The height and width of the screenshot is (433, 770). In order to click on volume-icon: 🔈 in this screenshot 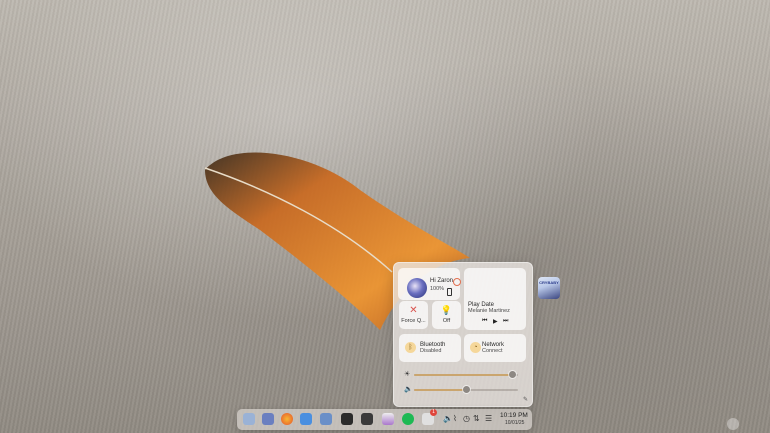, I will do `click(408, 389)`.